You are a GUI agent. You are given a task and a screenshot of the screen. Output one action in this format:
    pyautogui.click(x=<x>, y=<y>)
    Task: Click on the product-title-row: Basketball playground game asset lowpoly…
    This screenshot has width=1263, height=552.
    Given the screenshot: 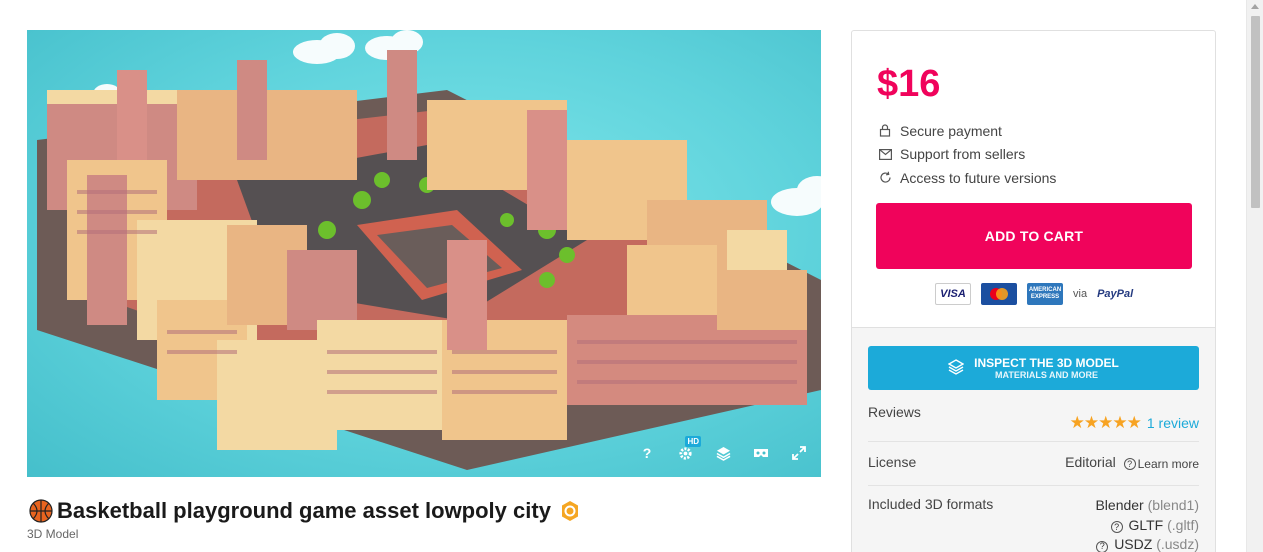 What is the action you would take?
    pyautogui.click(x=305, y=511)
    